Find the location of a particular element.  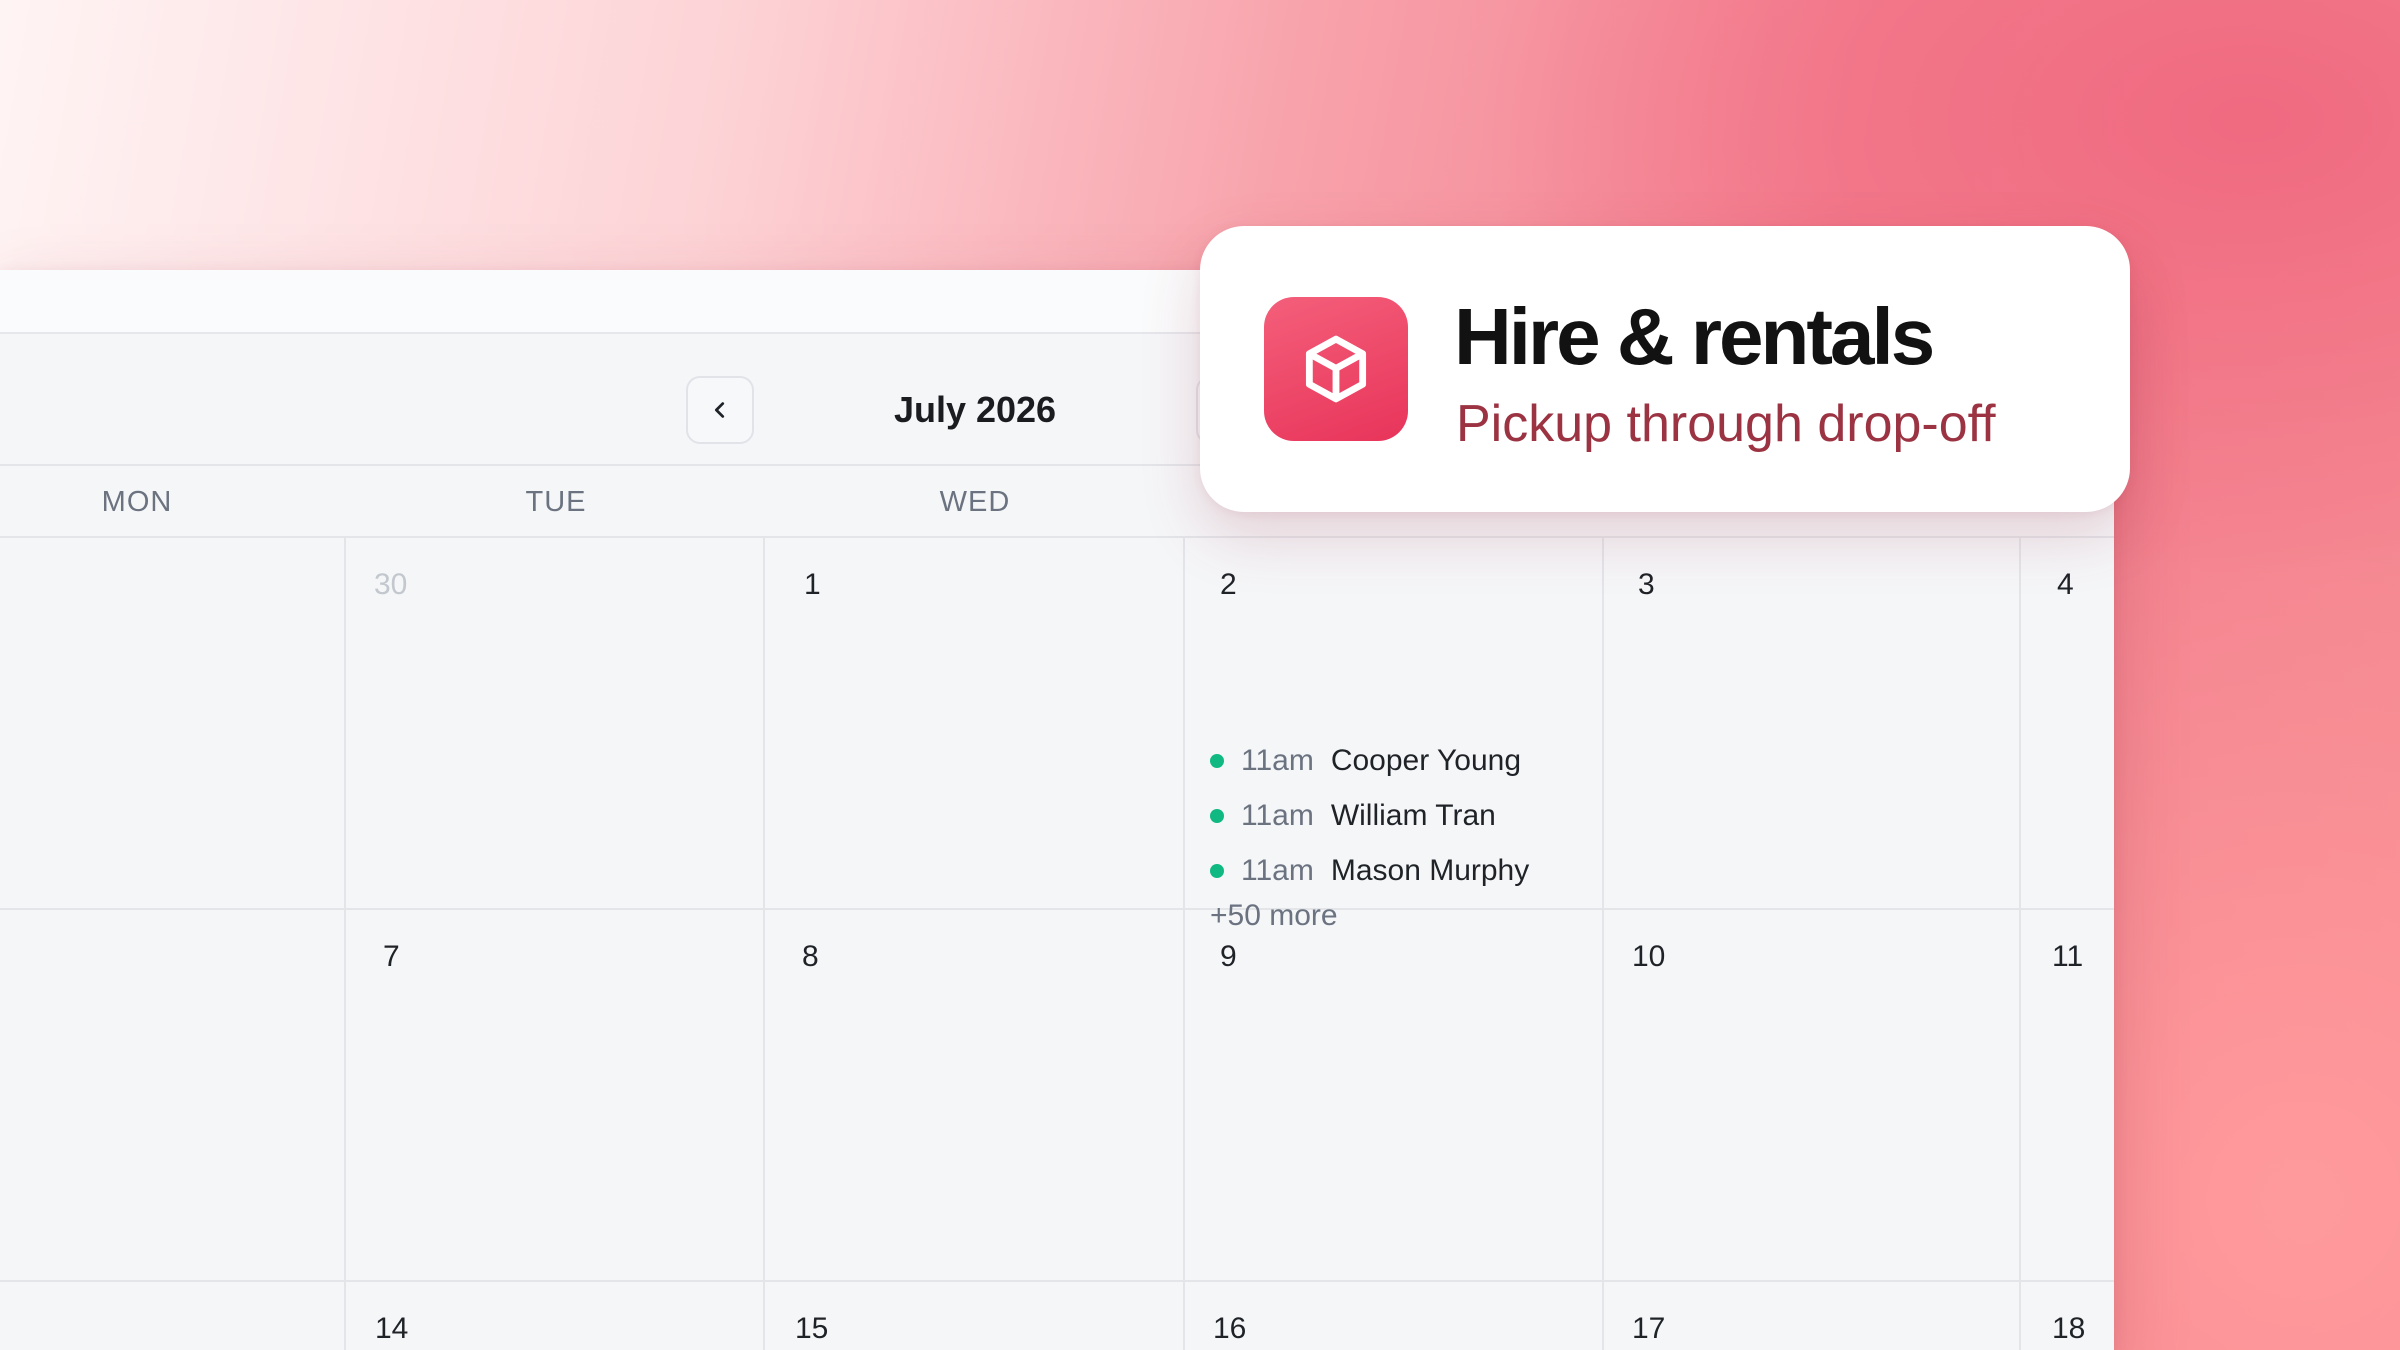

event-item: 11am Cooper Young is located at coordinates (1400, 760).